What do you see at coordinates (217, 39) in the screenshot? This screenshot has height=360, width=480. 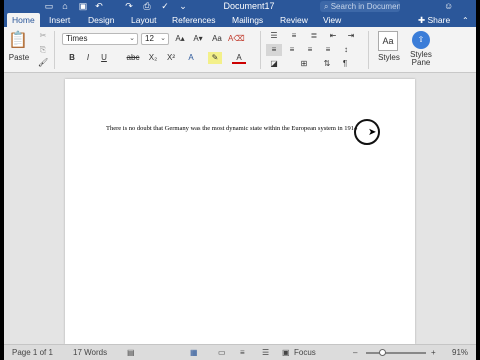 I see `change-case-icon: Aa` at bounding box center [217, 39].